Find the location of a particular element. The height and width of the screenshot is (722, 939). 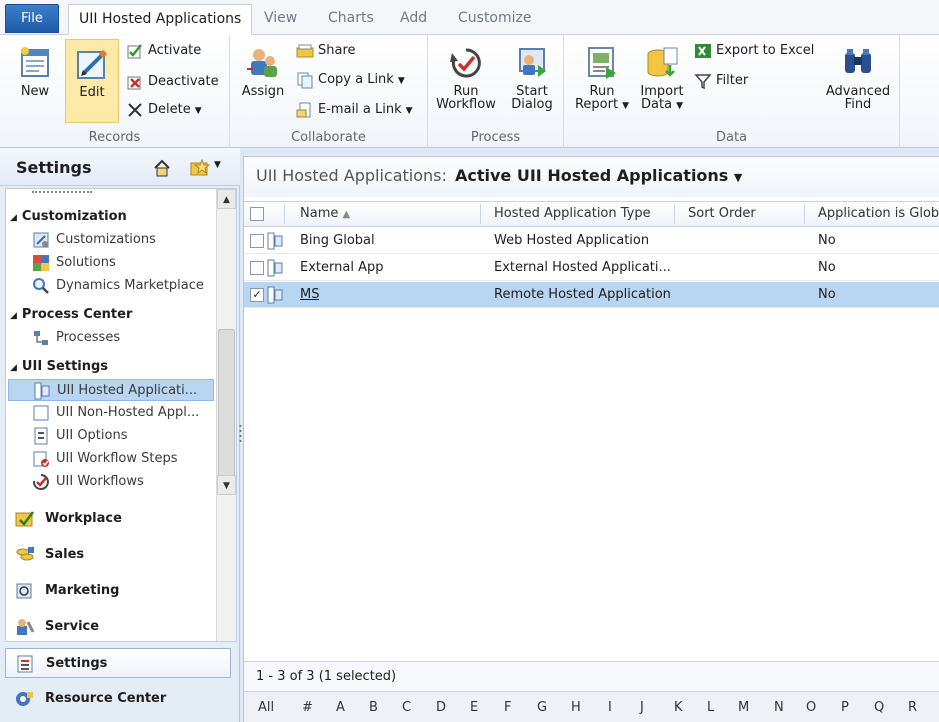

alpha-filter-all: All is located at coordinates (266, 707).